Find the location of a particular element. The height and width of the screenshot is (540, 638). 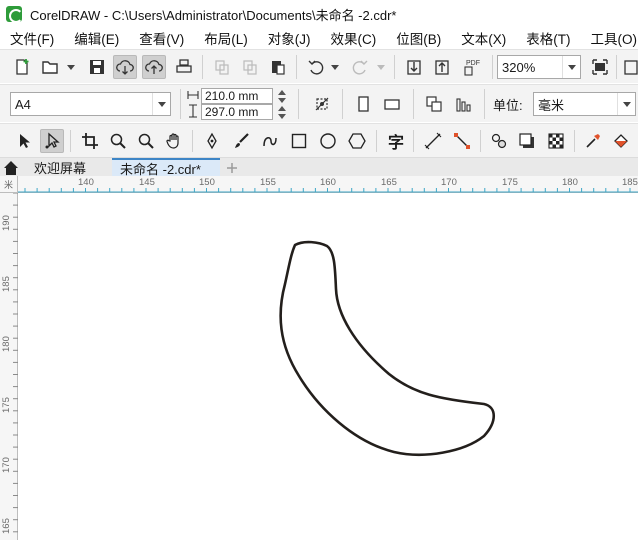

open-dropdown-arrow-icon is located at coordinates (71, 67).